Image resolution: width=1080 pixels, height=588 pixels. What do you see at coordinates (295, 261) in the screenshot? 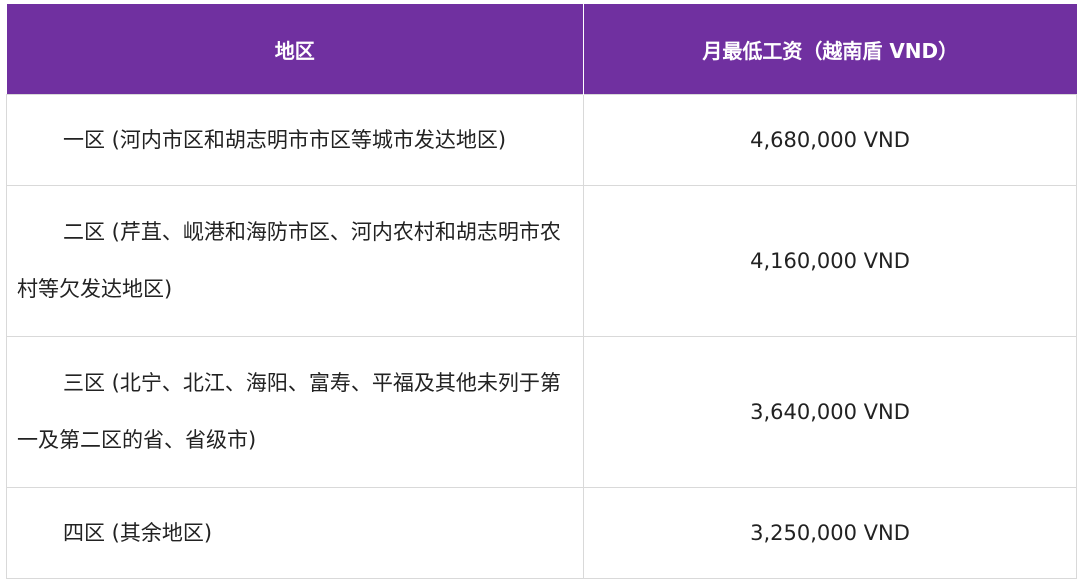
I see `region-cell: 二区 (芹苴、岘港和海防市区、河内农村和胡志明市农村等欠发达地区)` at bounding box center [295, 261].